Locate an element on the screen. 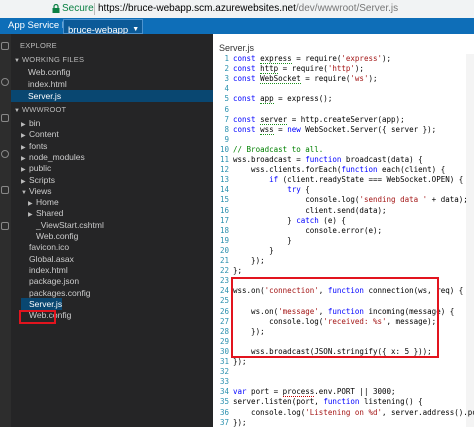 This screenshot has width=474, height=427. file-title: Server.js is located at coordinates (237, 48).